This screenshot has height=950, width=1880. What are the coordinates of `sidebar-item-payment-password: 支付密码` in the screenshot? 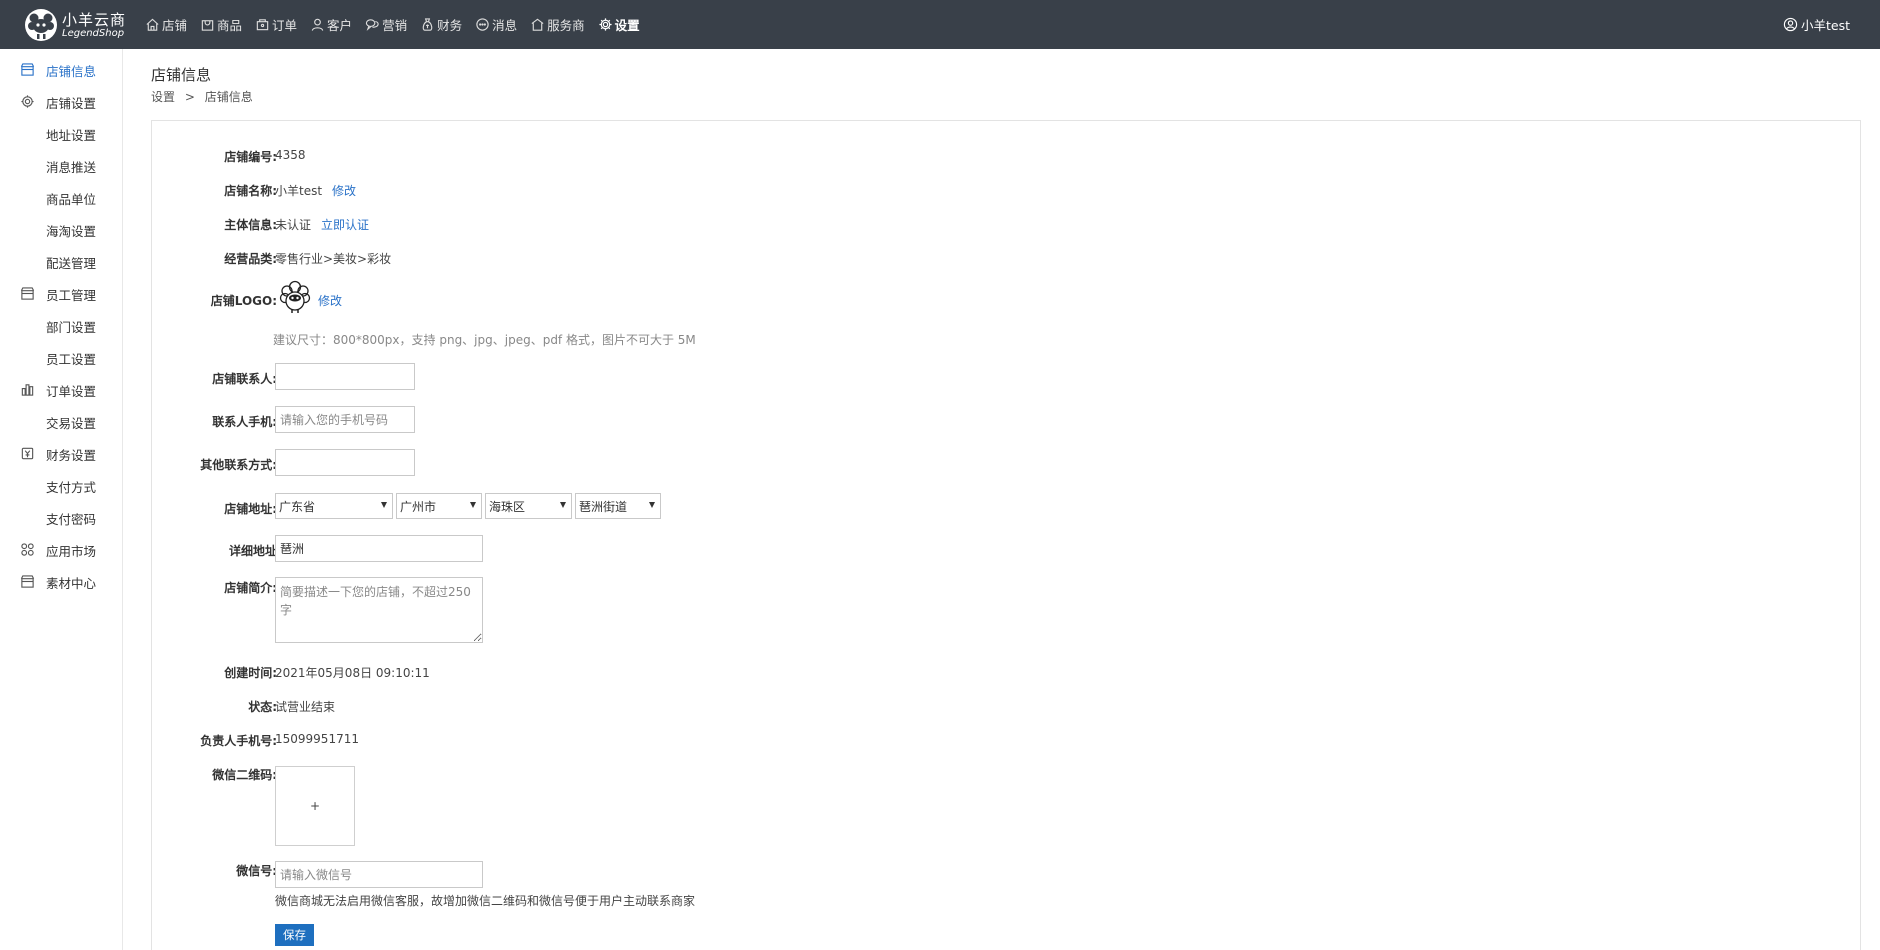 It's located at (61, 517).